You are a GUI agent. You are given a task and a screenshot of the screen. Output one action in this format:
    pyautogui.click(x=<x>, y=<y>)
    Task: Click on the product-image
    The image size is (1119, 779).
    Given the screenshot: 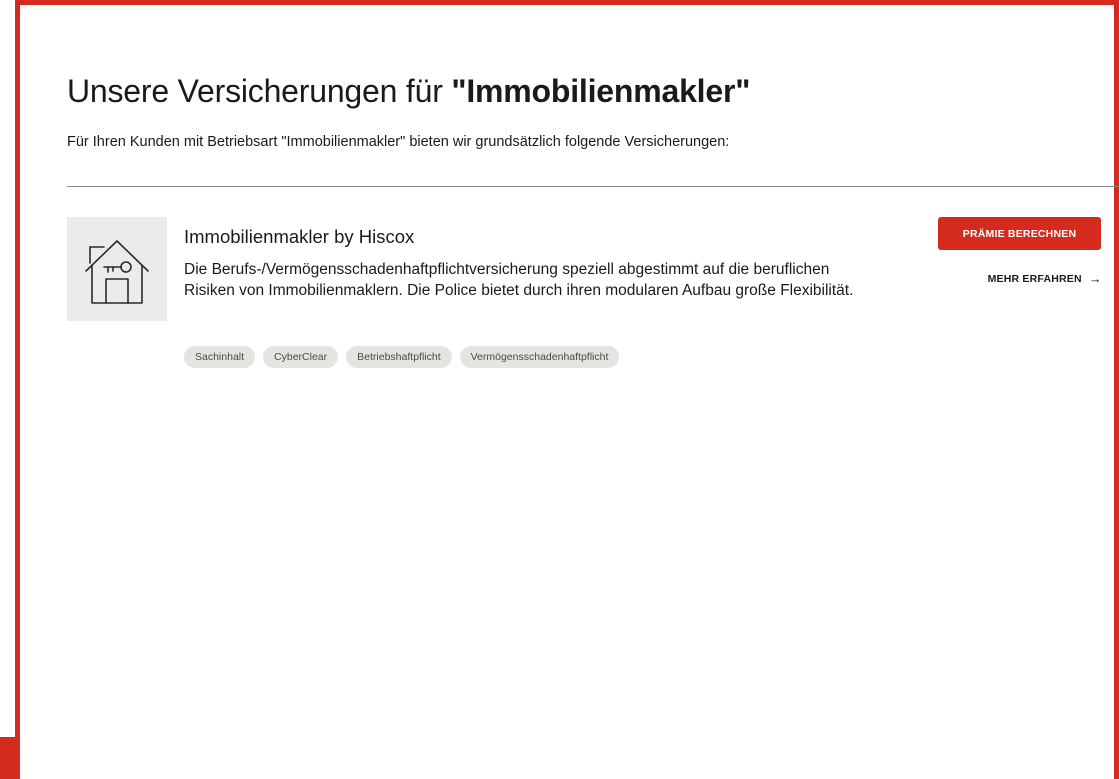 What is the action you would take?
    pyautogui.click(x=117, y=269)
    